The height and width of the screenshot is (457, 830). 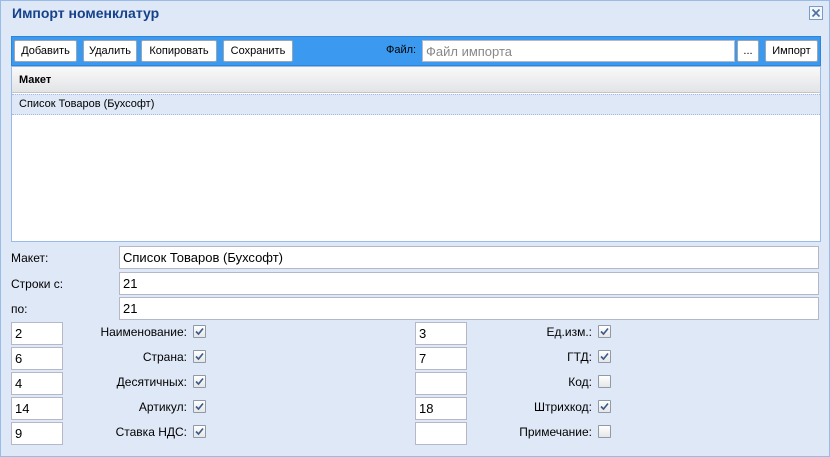 I want to click on code-label: Код:, so click(x=580, y=382).